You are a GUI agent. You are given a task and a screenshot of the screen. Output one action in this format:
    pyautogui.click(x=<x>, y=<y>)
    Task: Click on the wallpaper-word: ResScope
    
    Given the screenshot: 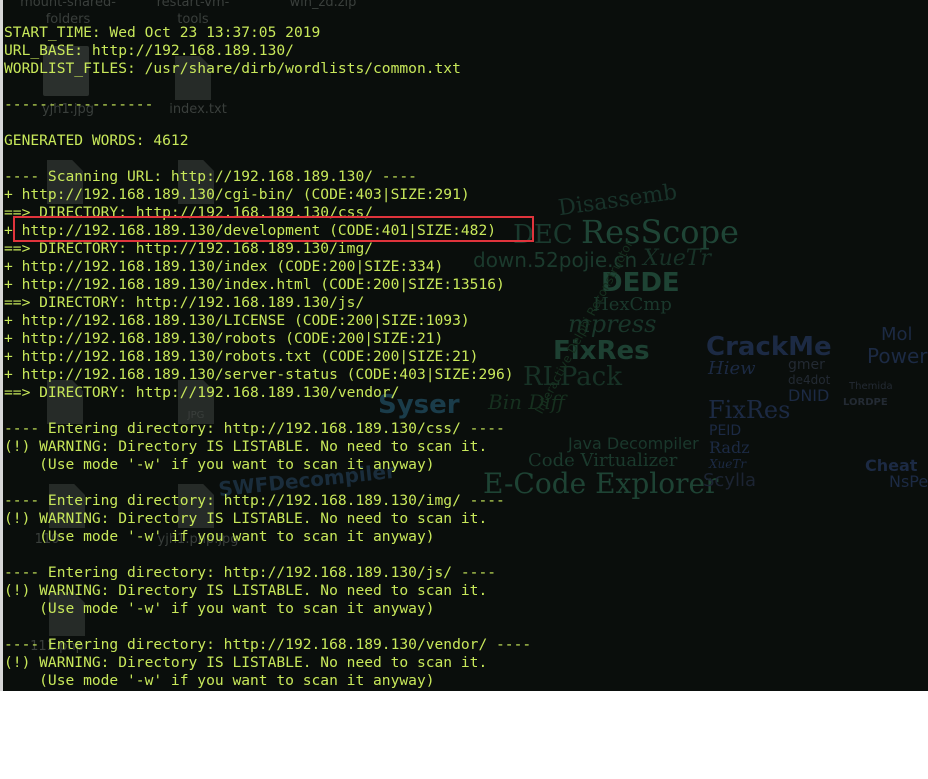 What is the action you would take?
    pyautogui.click(x=660, y=232)
    